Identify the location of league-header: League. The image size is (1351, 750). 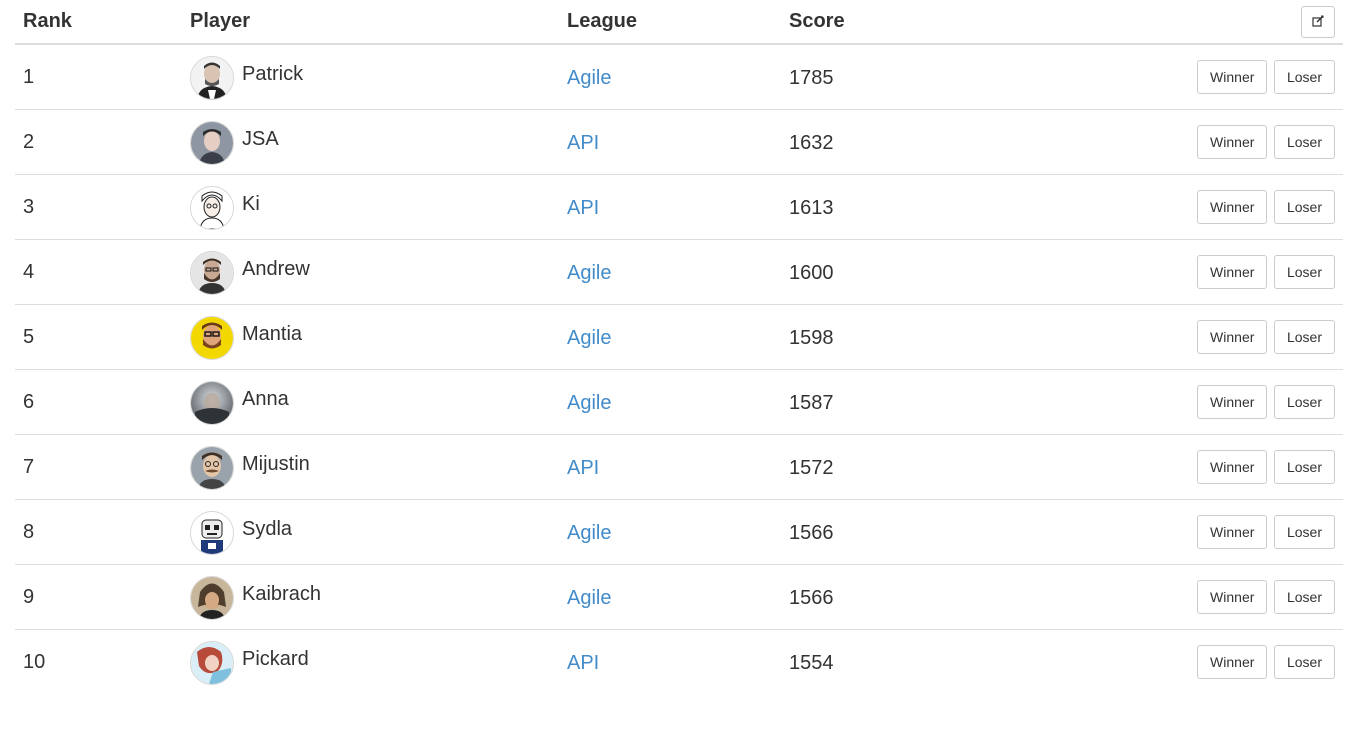
(670, 22).